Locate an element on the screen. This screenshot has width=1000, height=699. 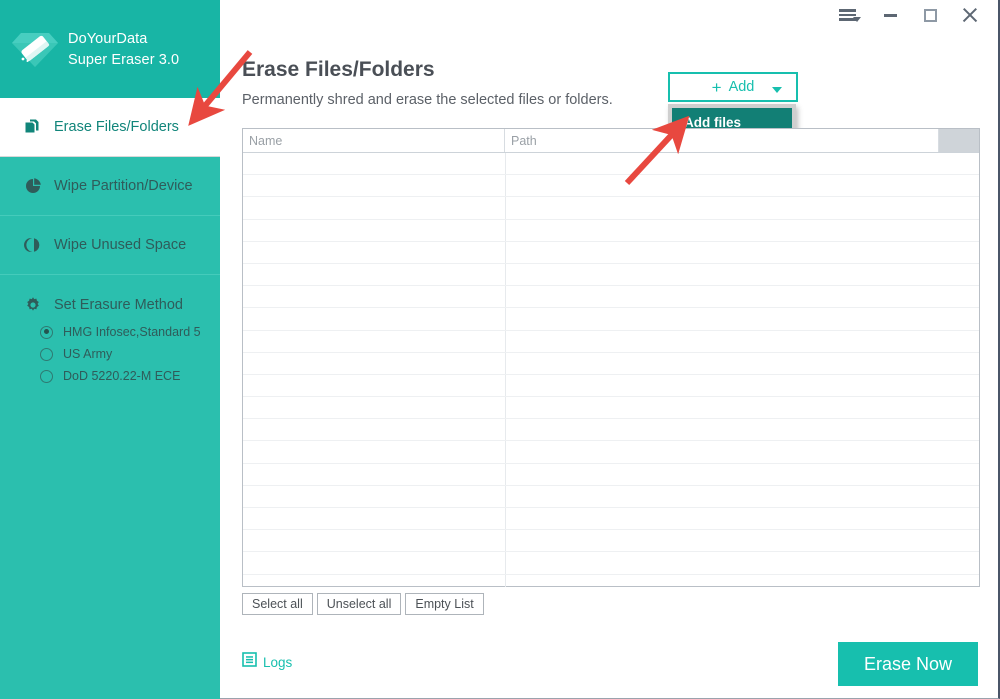
add-control-group: + Add Add files Add folders is located at coordinates (733, 121).